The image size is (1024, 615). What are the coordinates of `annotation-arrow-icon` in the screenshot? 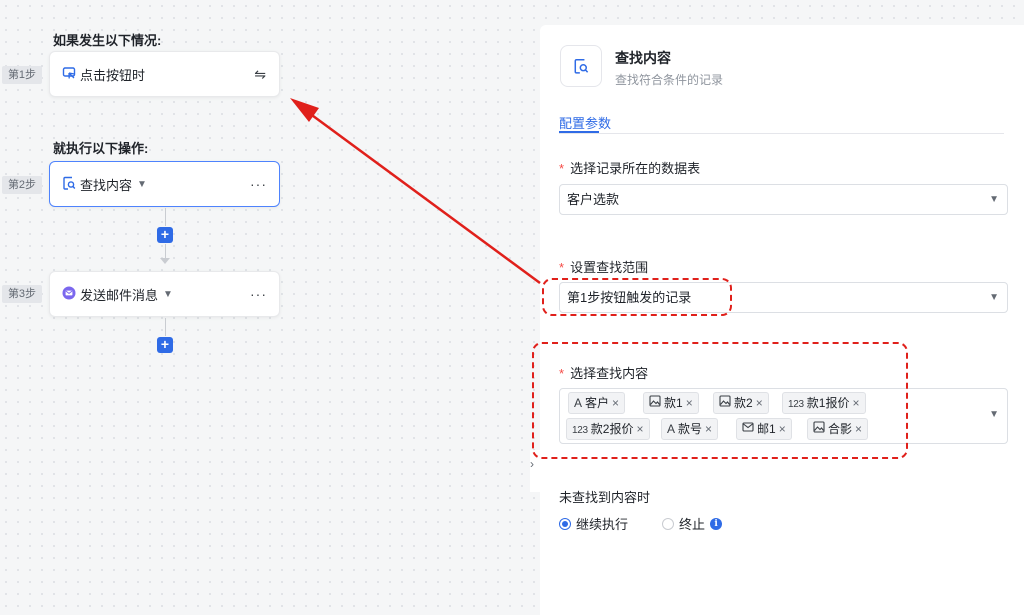 It's located at (415, 191).